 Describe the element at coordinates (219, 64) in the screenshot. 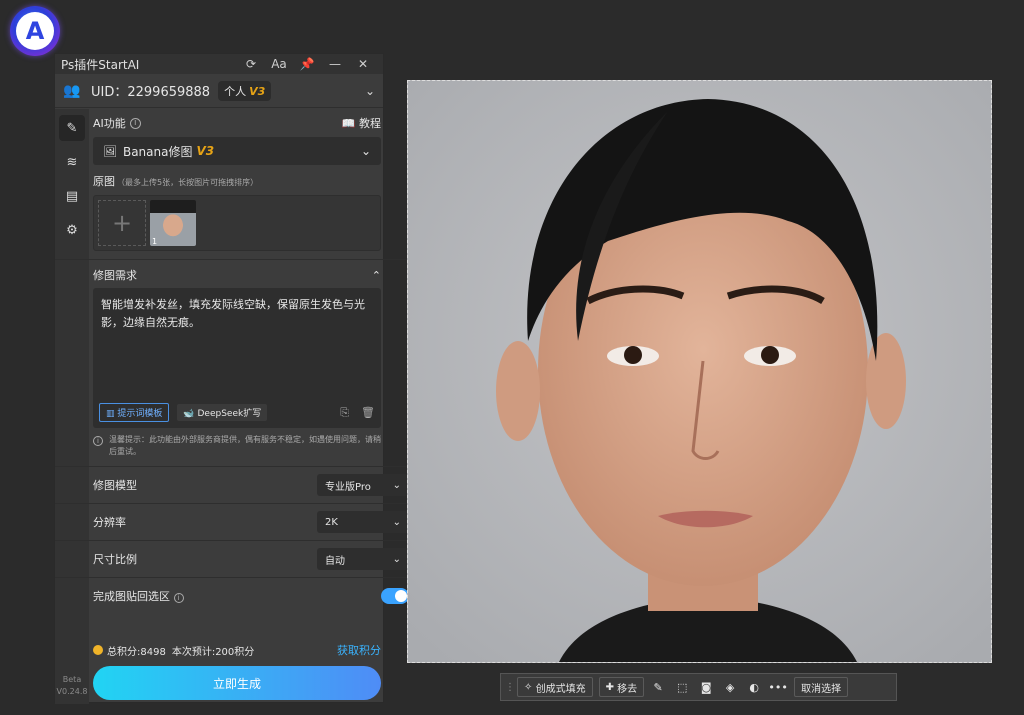

I see `panel-titlebar: Ps插件StartAI ⟳ Aa 📌 — ✕` at that location.